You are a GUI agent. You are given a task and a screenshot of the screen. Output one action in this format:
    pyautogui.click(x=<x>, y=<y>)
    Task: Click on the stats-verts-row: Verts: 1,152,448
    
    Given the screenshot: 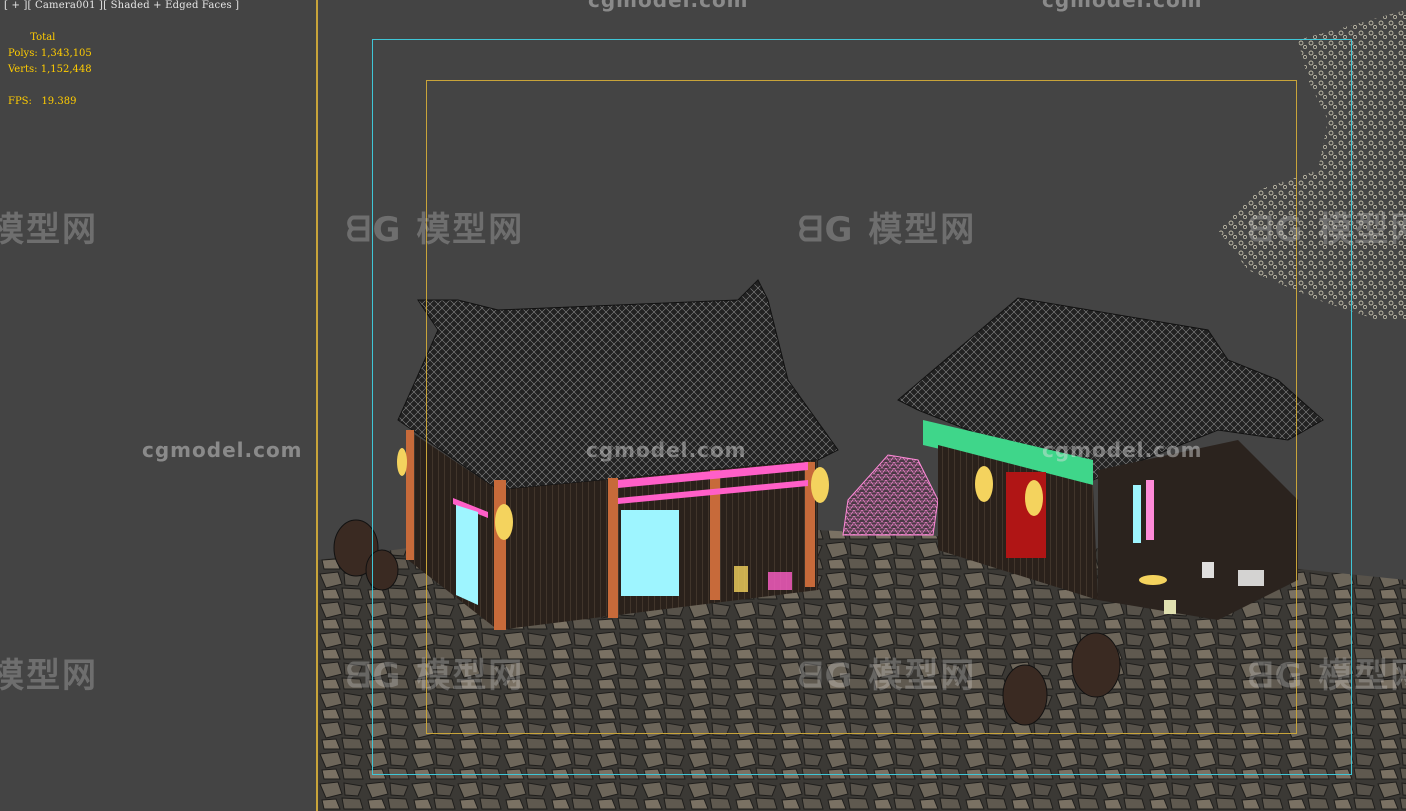 What is the action you would take?
    pyautogui.click(x=50, y=70)
    